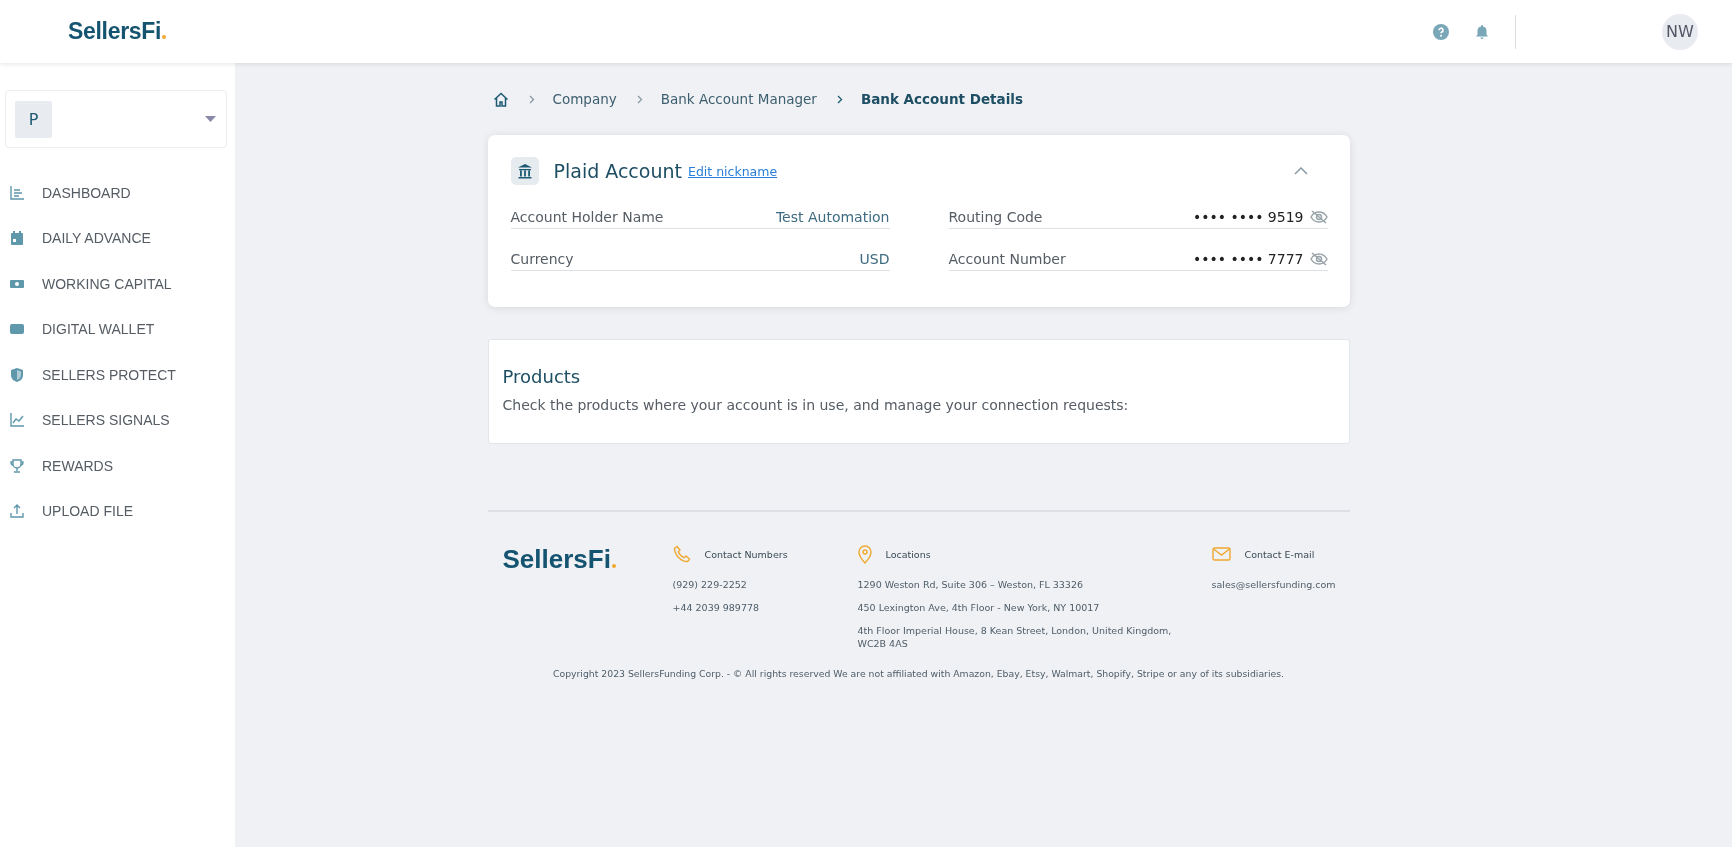 The image size is (1732, 847). I want to click on footer-text: sales@sellersfunding.com, so click(1273, 585).